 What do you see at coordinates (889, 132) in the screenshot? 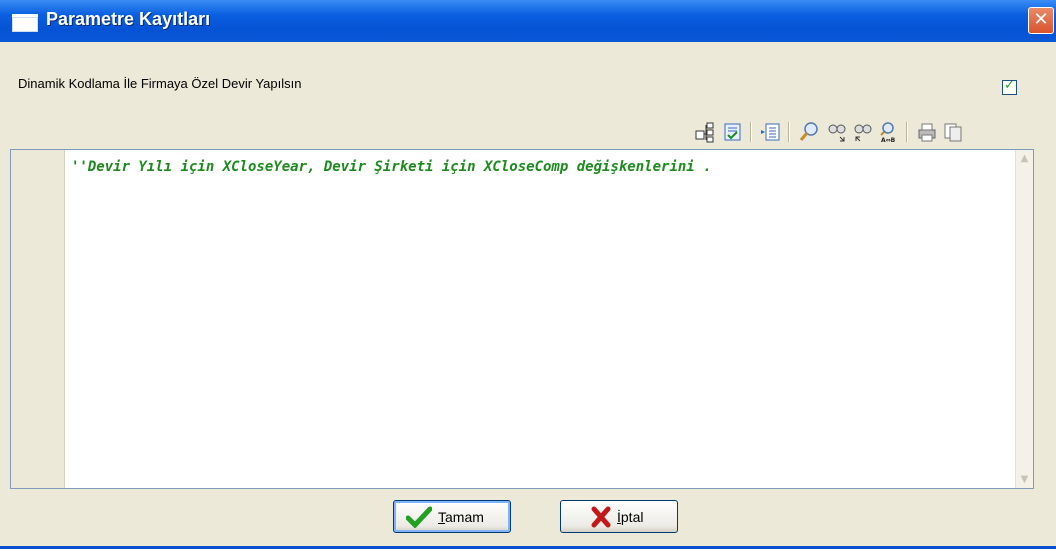
I see `replace-icon: A⇔B` at bounding box center [889, 132].